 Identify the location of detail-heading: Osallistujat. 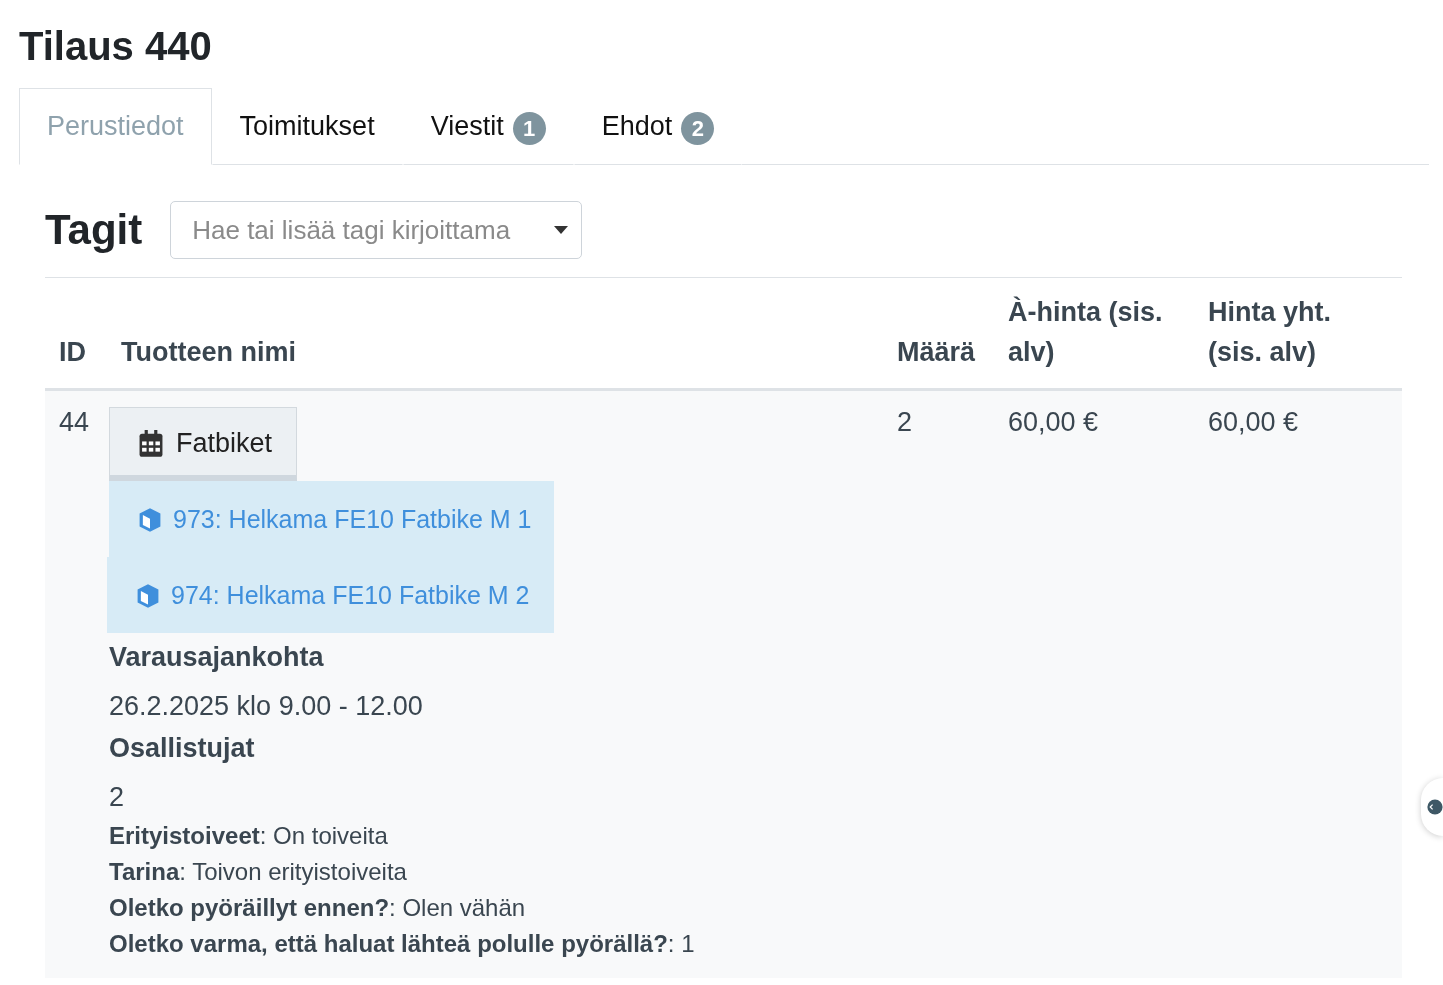
(182, 748).